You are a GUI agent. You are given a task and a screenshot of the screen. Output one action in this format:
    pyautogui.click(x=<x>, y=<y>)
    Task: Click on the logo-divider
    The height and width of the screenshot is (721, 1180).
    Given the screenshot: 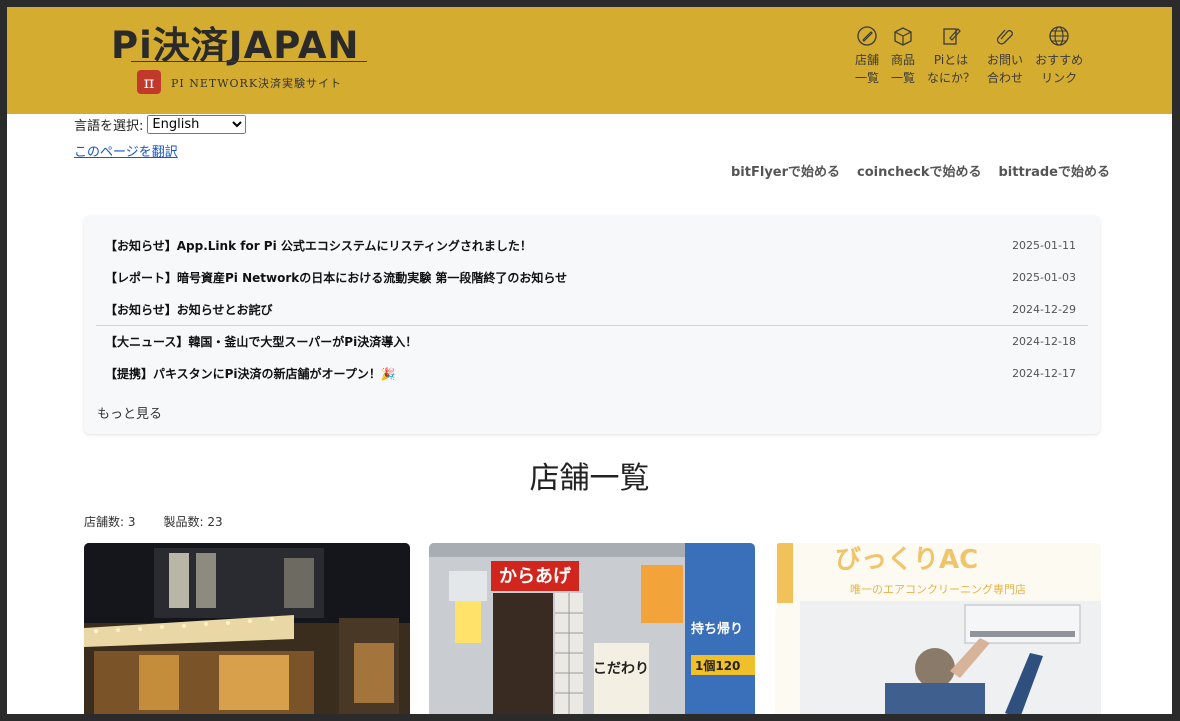 What is the action you would take?
    pyautogui.click(x=249, y=61)
    